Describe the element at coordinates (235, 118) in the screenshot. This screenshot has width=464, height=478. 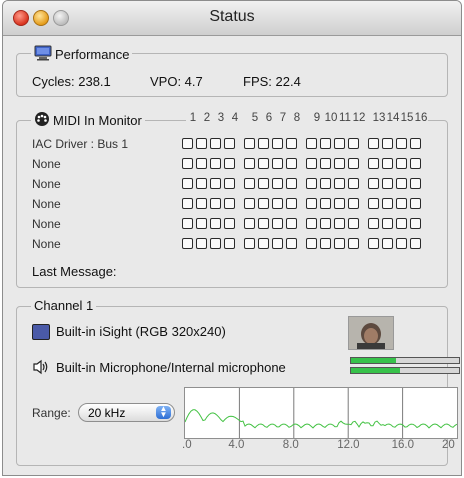
I see `channel-number: 4` at that location.